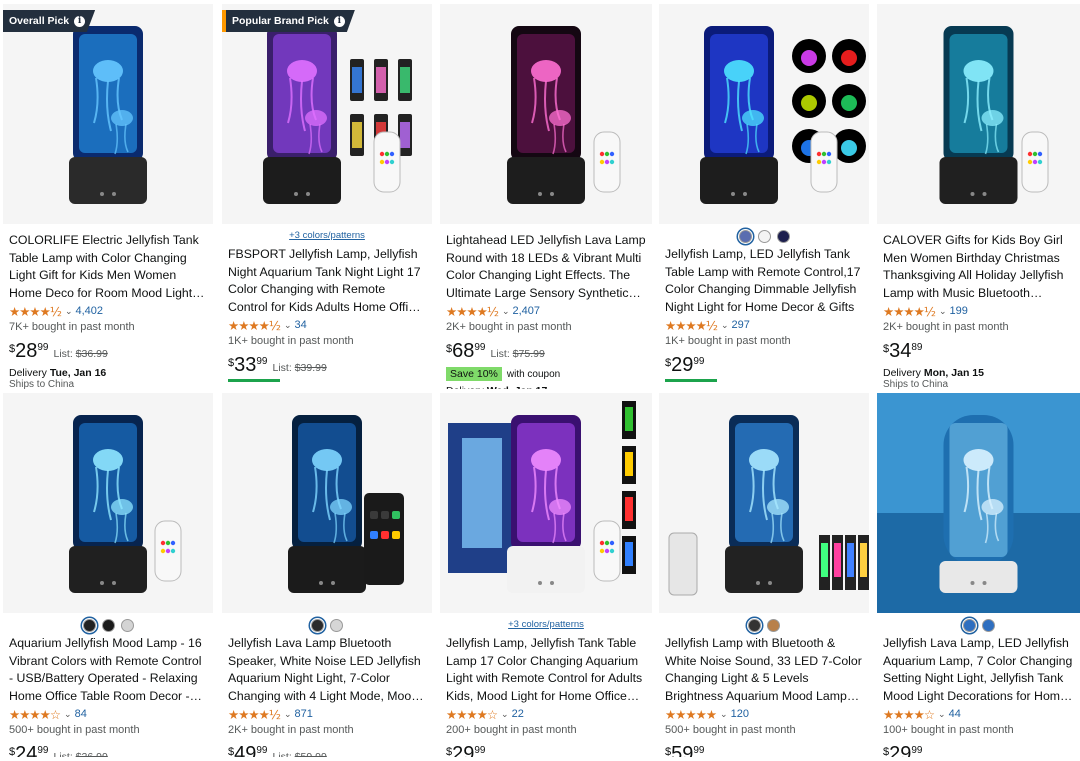  I want to click on product-badge: Popular Brand Pick i, so click(288, 21).